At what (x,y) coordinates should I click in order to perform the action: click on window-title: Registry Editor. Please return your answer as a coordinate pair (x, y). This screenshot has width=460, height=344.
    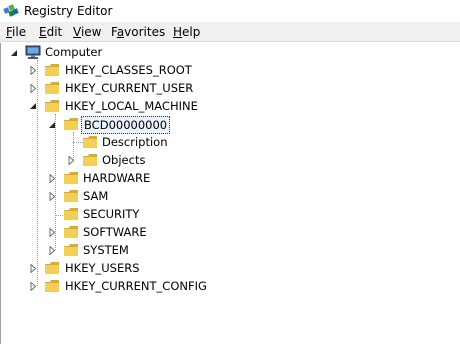
    Looking at the image, I should click on (68, 11).